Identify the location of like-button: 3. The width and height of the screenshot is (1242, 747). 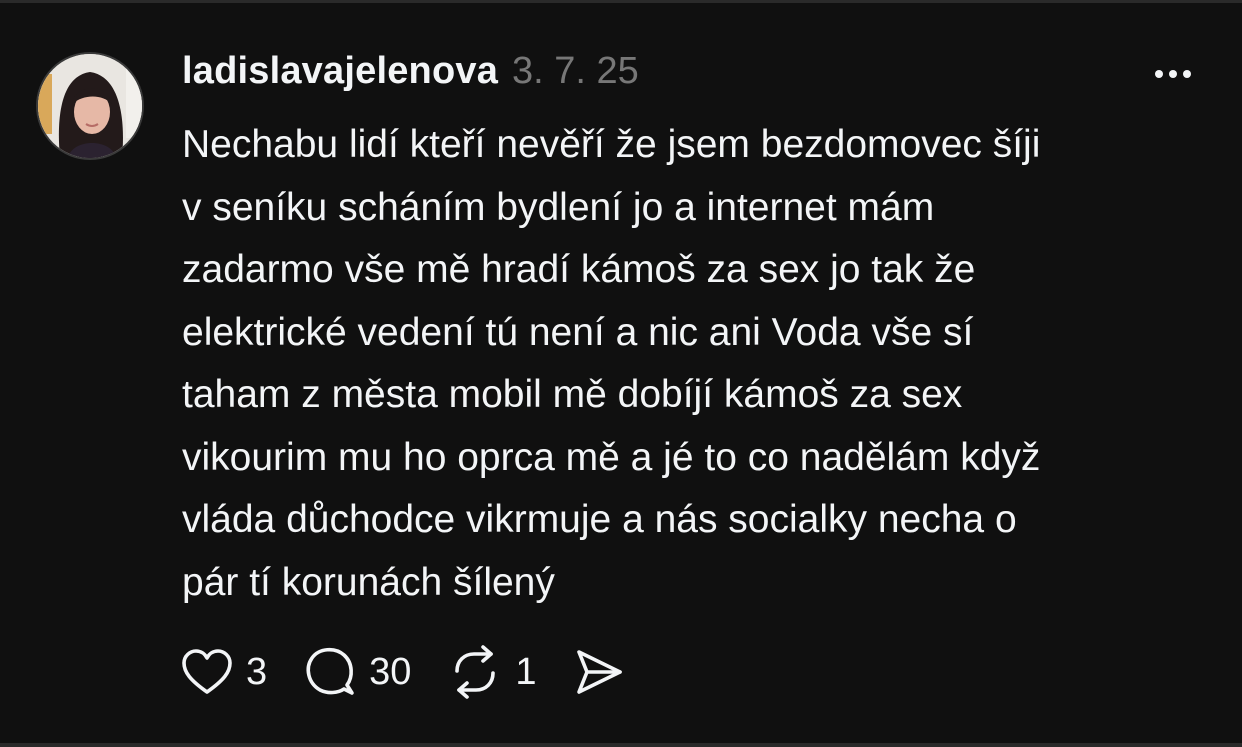
(223, 672).